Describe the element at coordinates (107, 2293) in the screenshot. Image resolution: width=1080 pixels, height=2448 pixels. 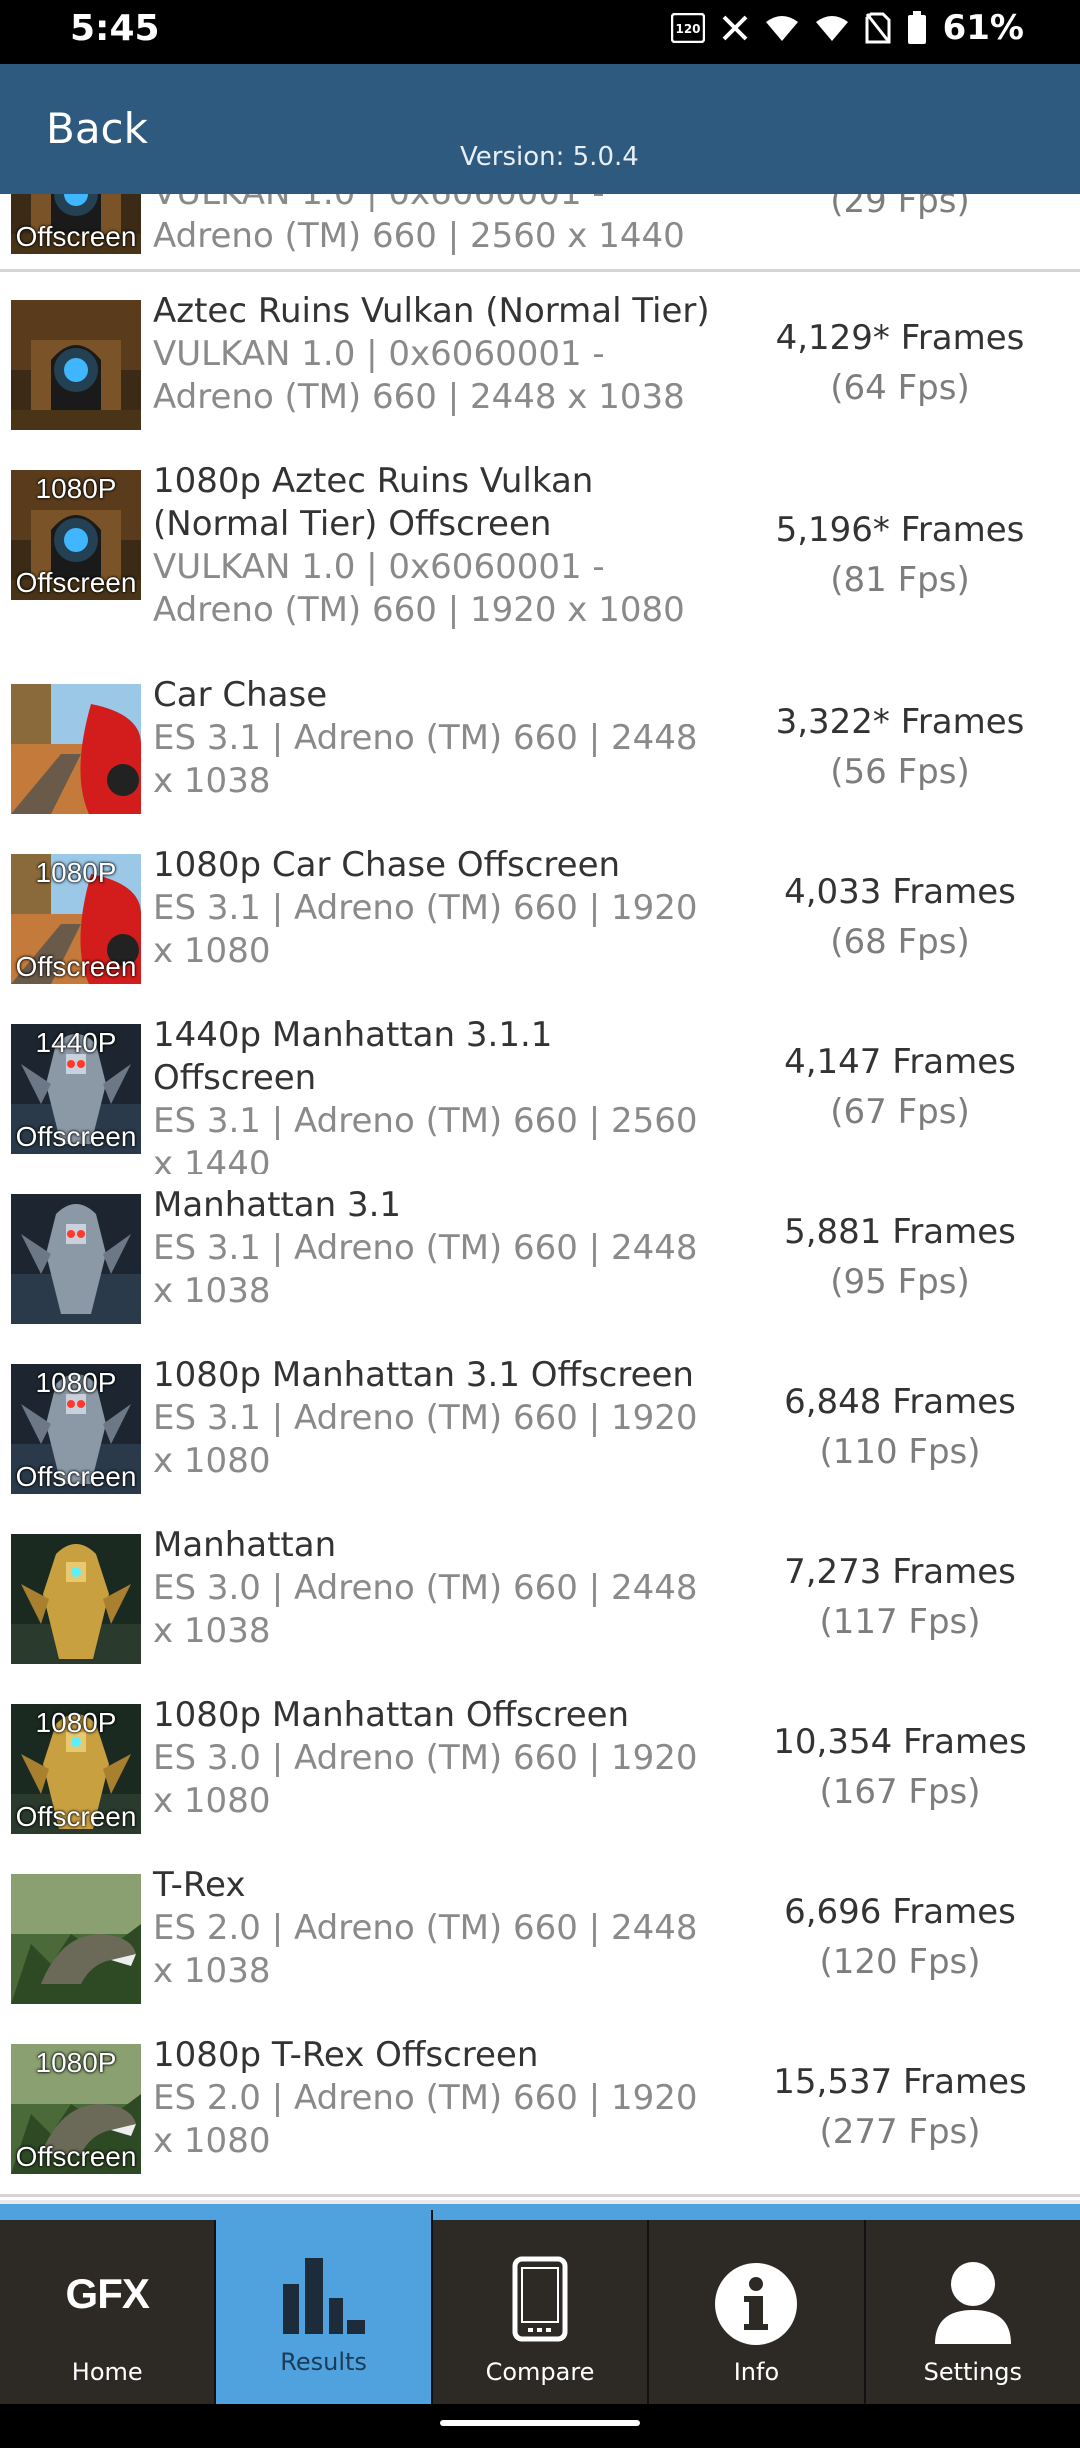
I see `gfx-logo-icon: GFX` at that location.